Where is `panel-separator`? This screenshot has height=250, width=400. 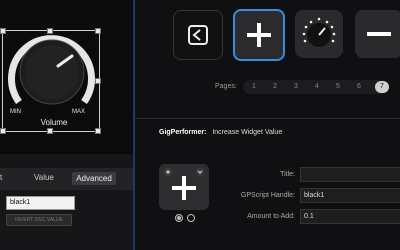 panel-separator is located at coordinates (66, 152).